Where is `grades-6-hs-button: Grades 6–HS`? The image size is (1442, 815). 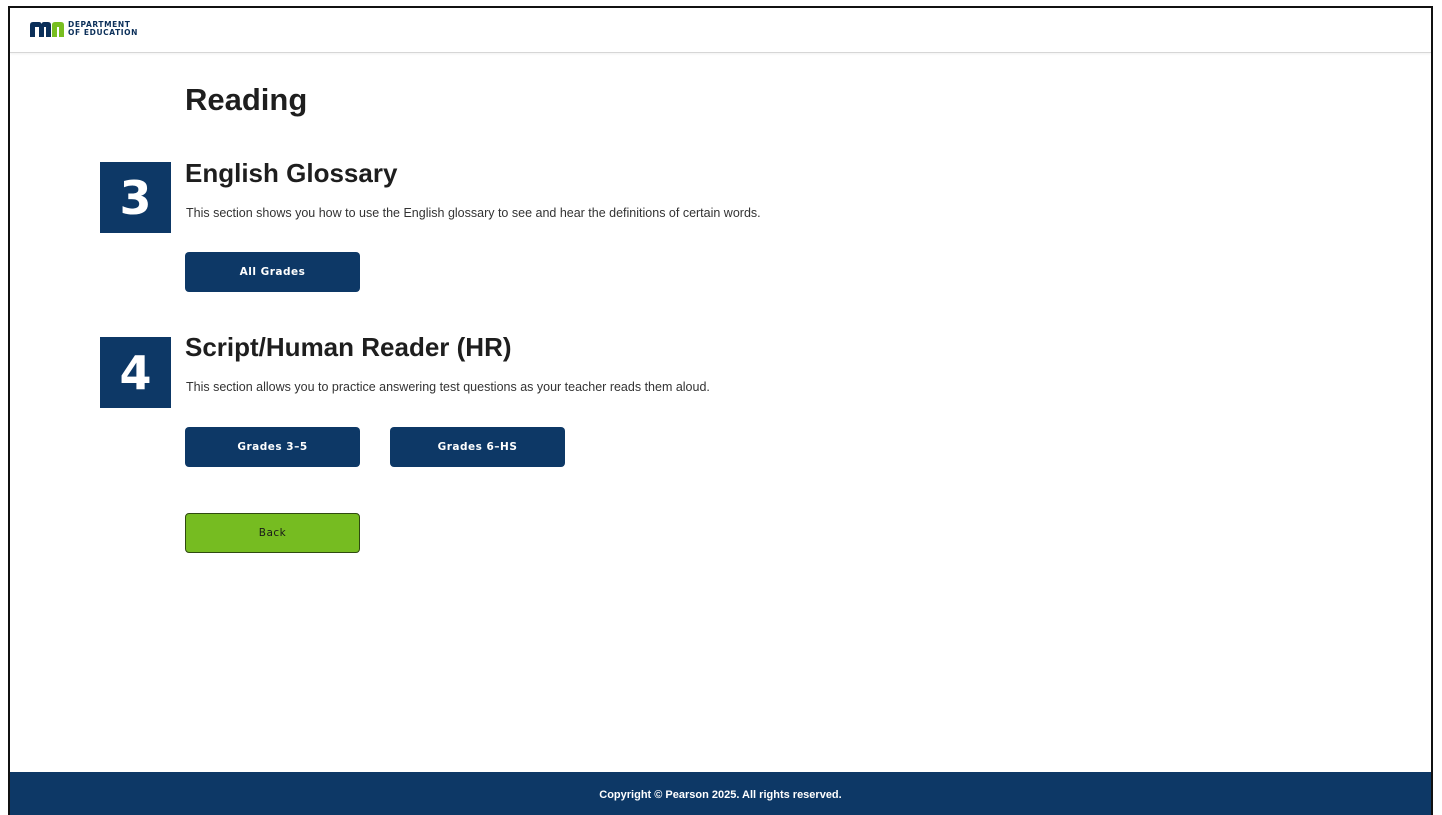 grades-6-hs-button: Grades 6–HS is located at coordinates (477, 447).